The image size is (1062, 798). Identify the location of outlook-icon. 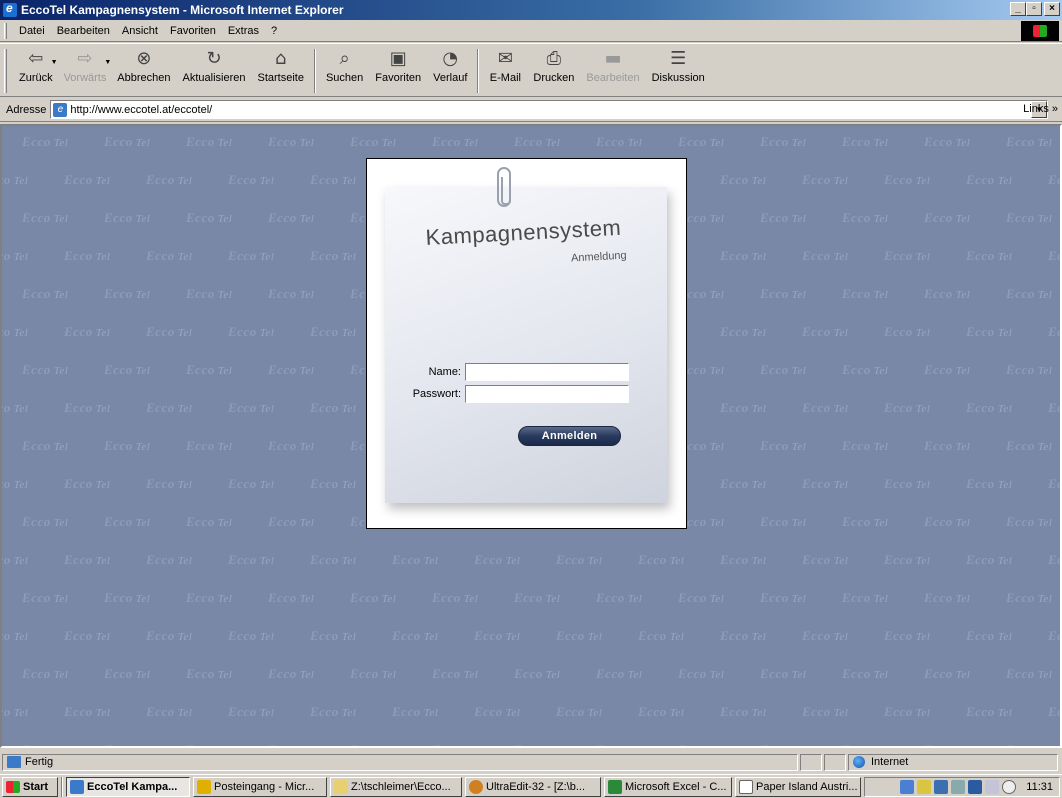
(204, 786).